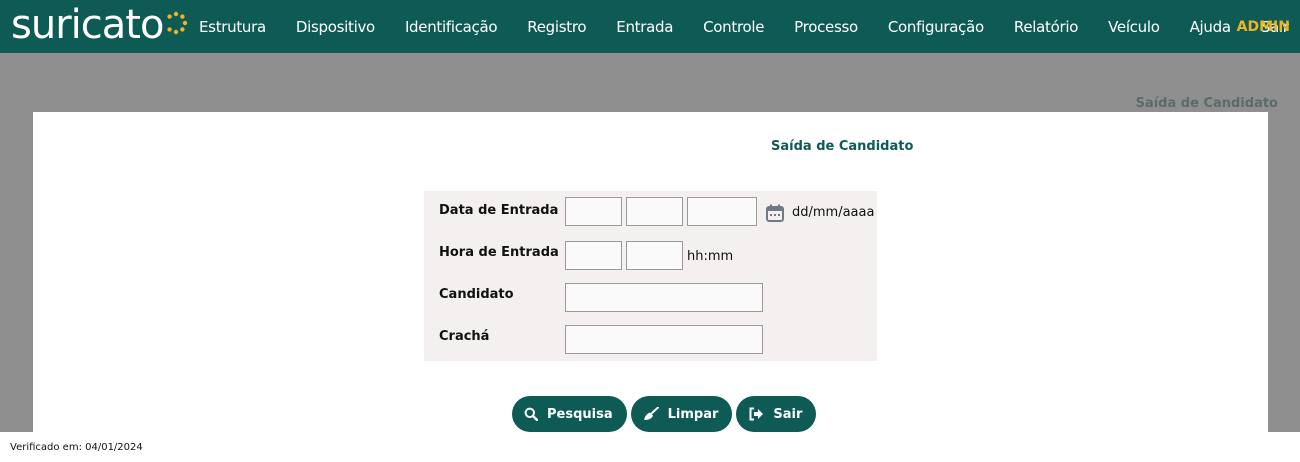  What do you see at coordinates (335, 27) in the screenshot?
I see `menu-item-dispositivo: Dispositivo` at bounding box center [335, 27].